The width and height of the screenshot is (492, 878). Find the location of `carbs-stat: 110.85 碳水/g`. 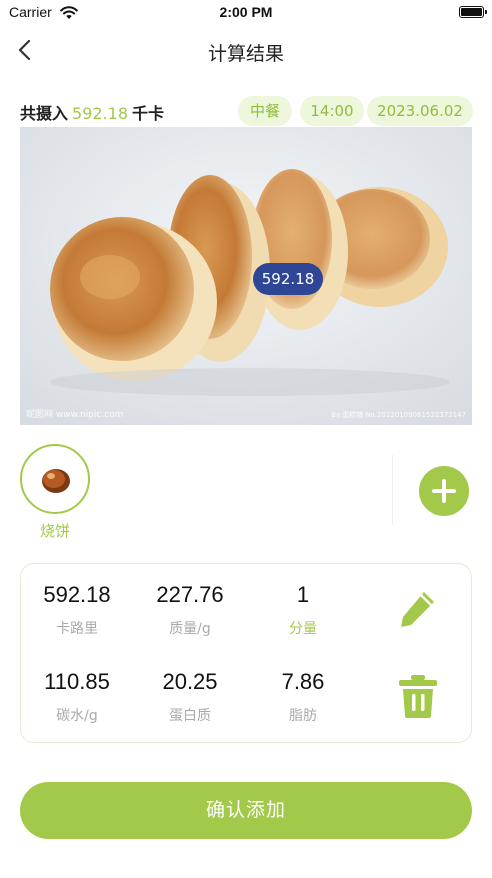

carbs-stat: 110.85 碳水/g is located at coordinates (77, 697).